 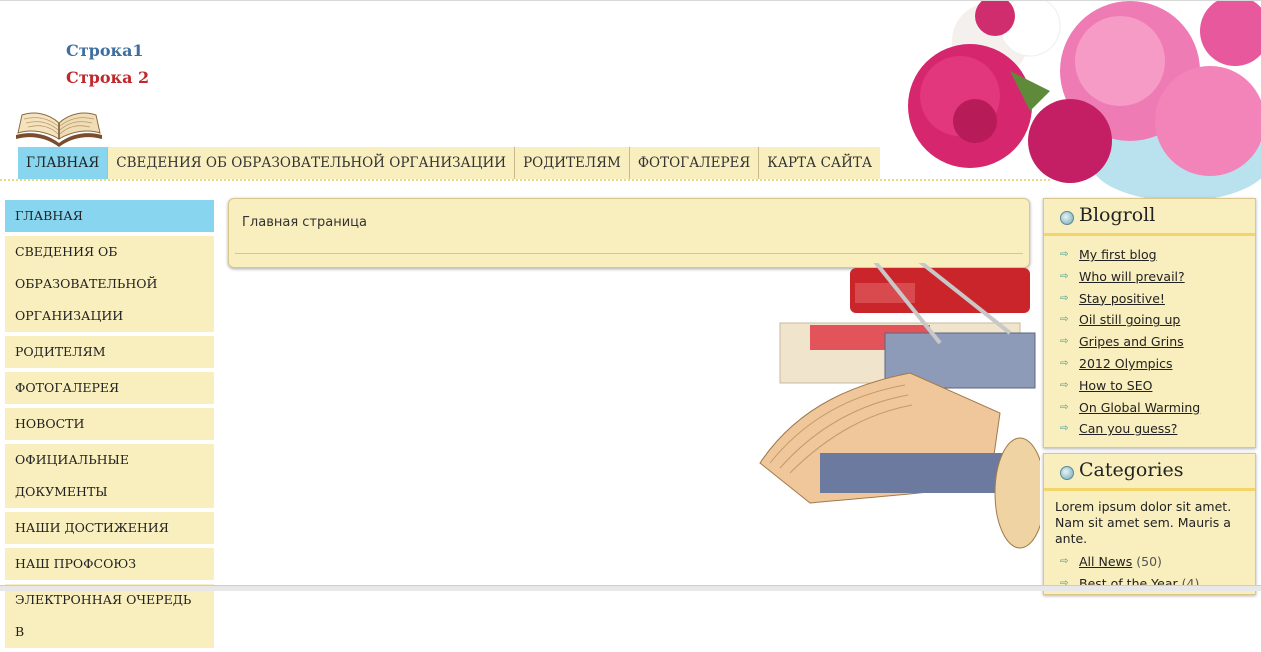 I want to click on list-item: ⇨ All News (50), so click(x=1149, y=562).